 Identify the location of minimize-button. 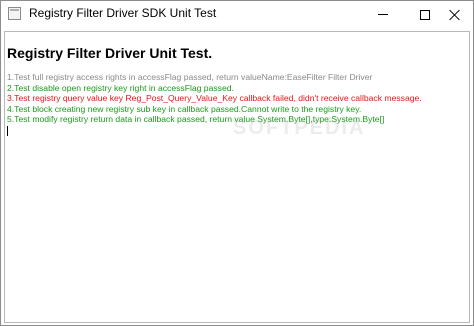
(382, 14).